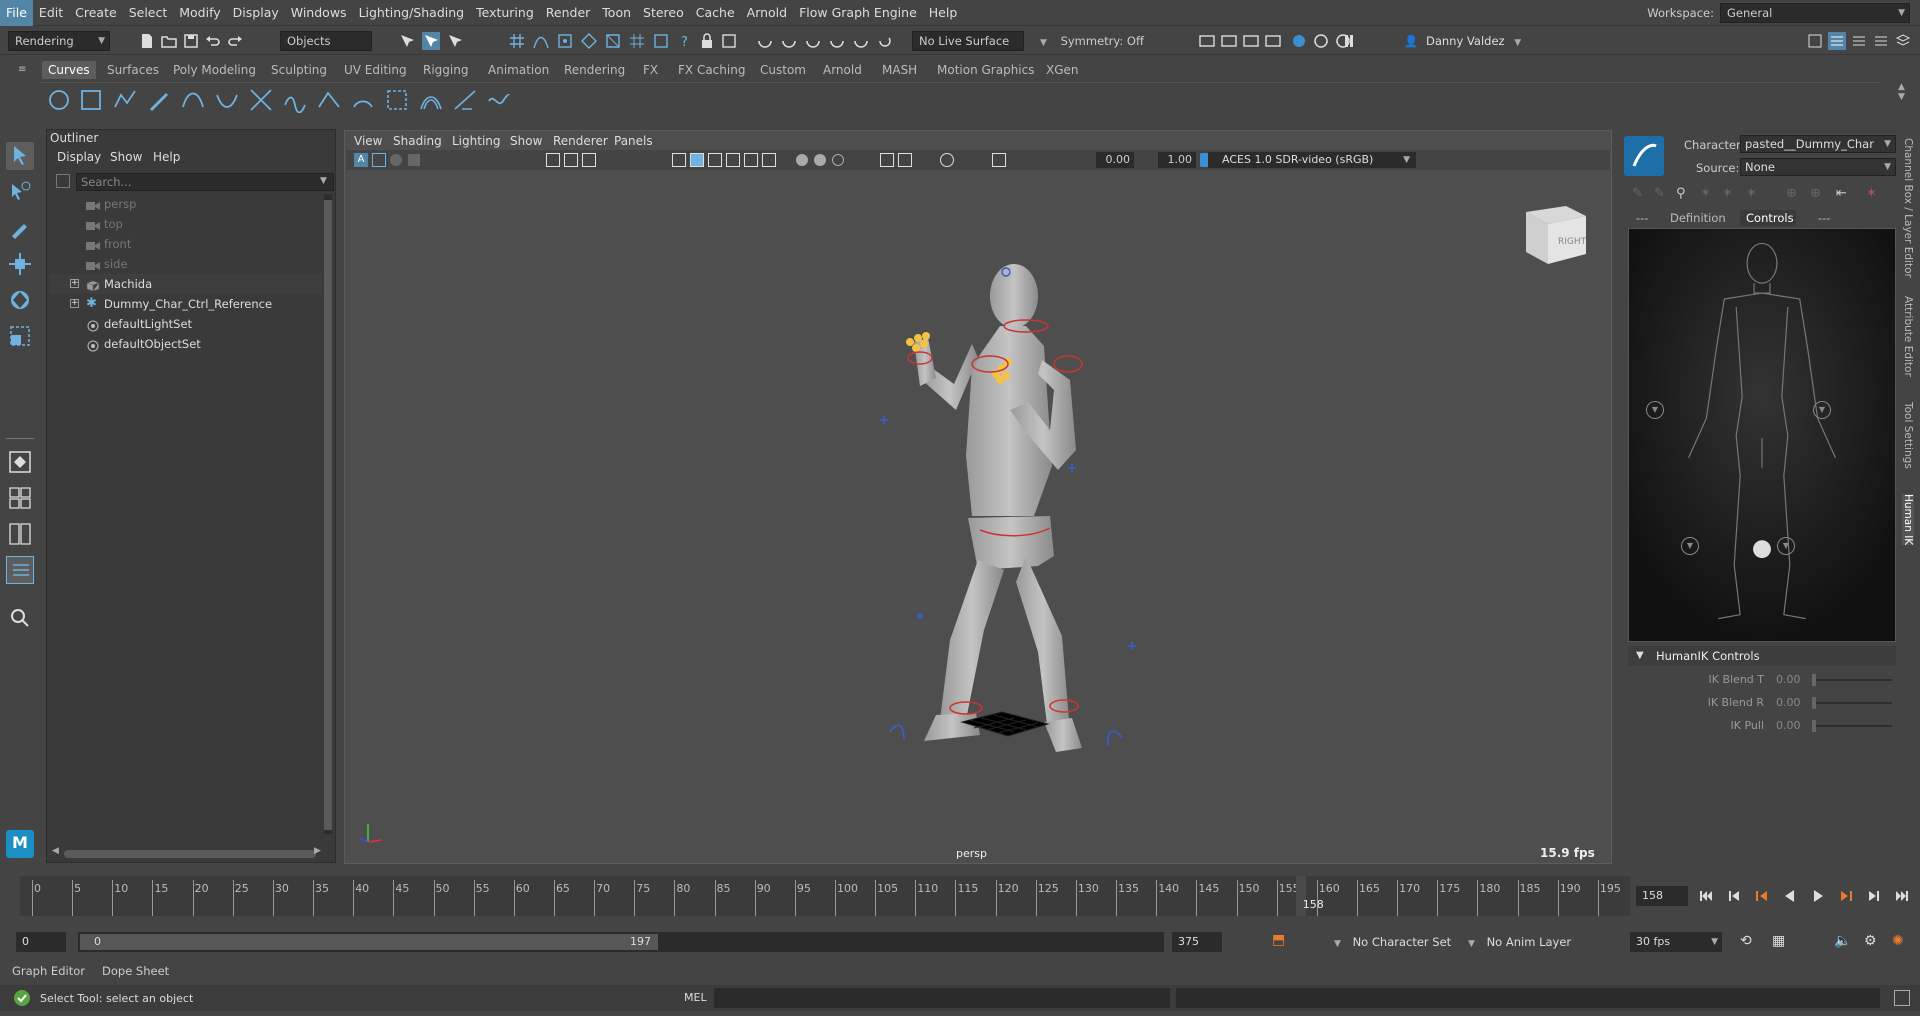 This screenshot has height=1016, width=1920. What do you see at coordinates (1705, 193) in the screenshot?
I see `body-part-icon: ✶` at bounding box center [1705, 193].